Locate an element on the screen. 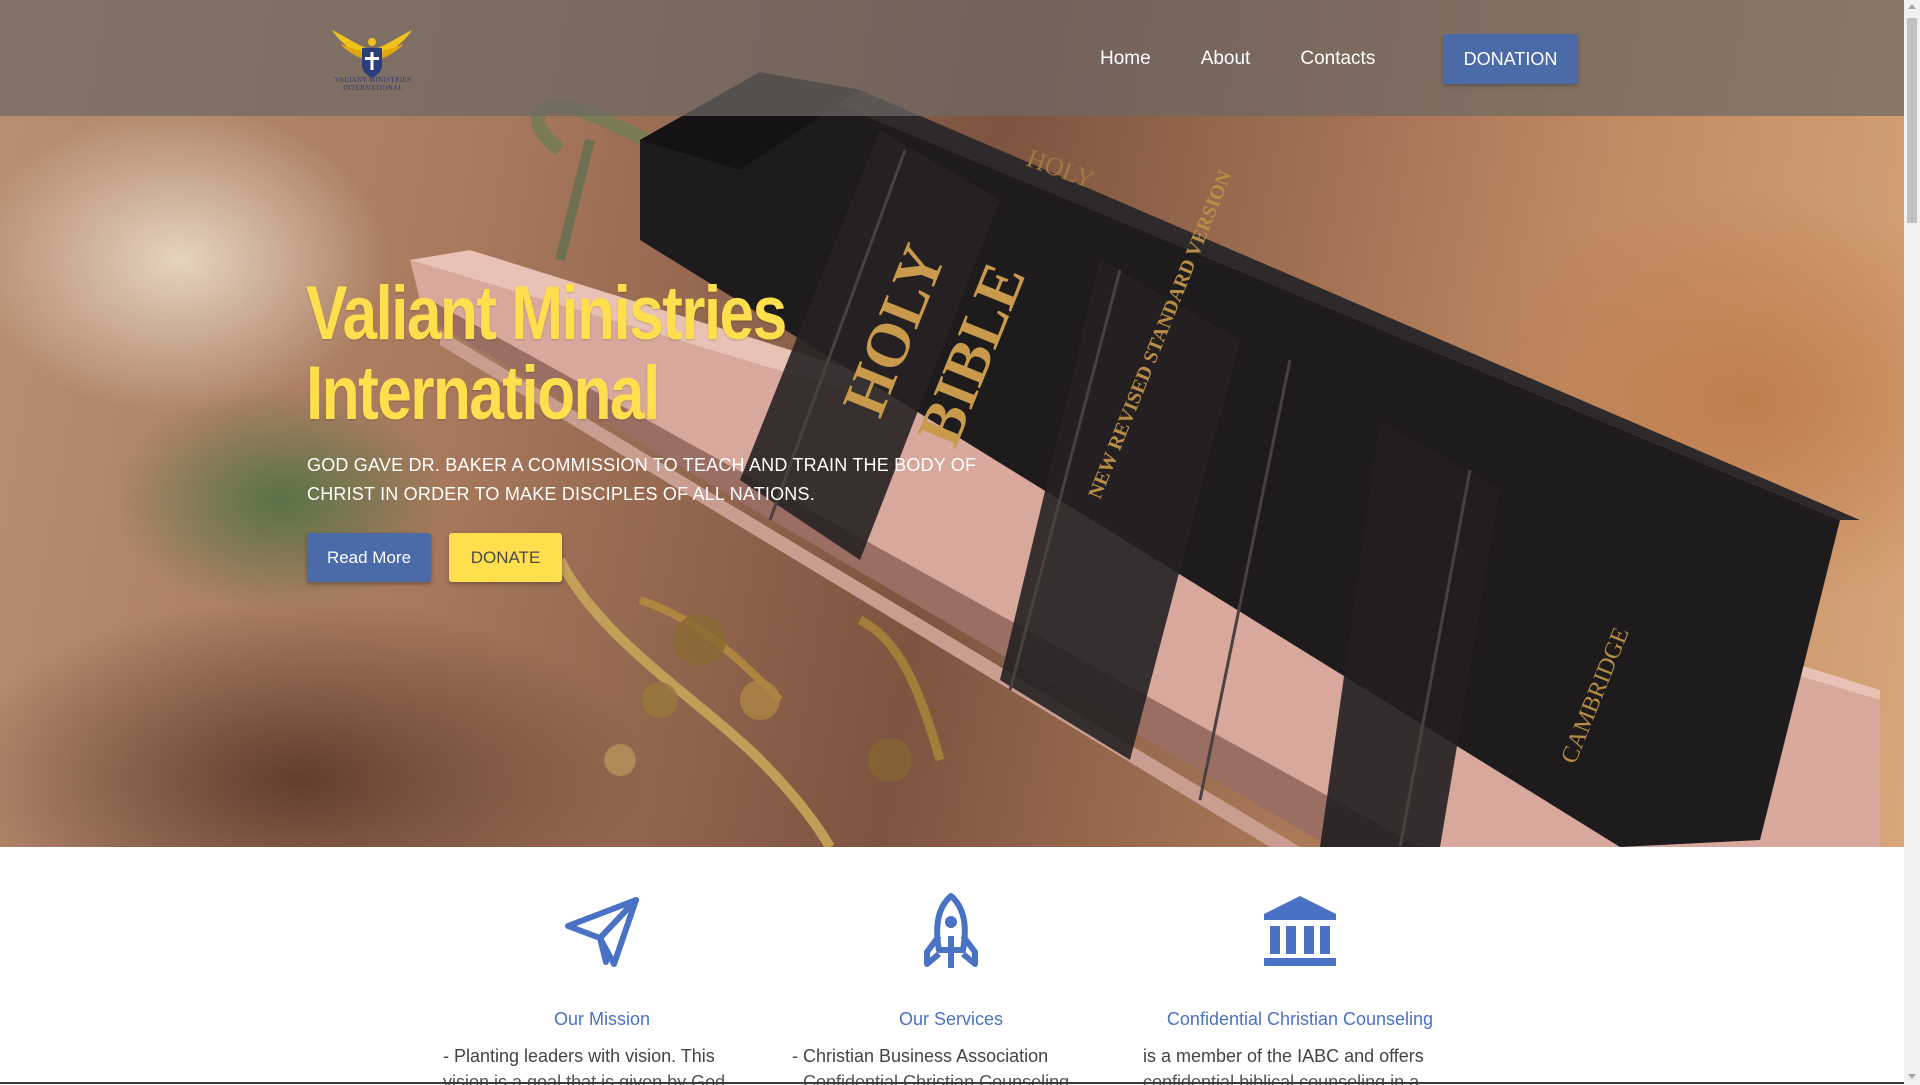 This screenshot has width=1920, height=1085. svg-text: HOLY is located at coordinates (1061, 168).